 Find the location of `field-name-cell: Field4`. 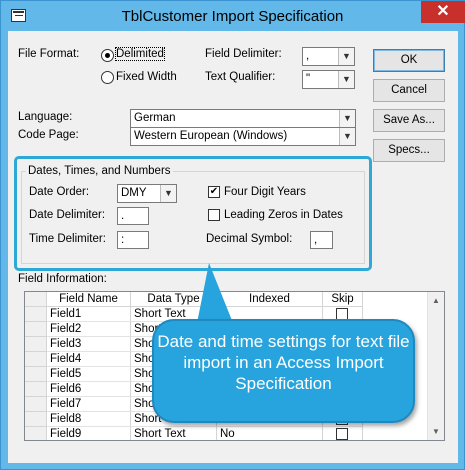

field-name-cell: Field4 is located at coordinates (89, 359).